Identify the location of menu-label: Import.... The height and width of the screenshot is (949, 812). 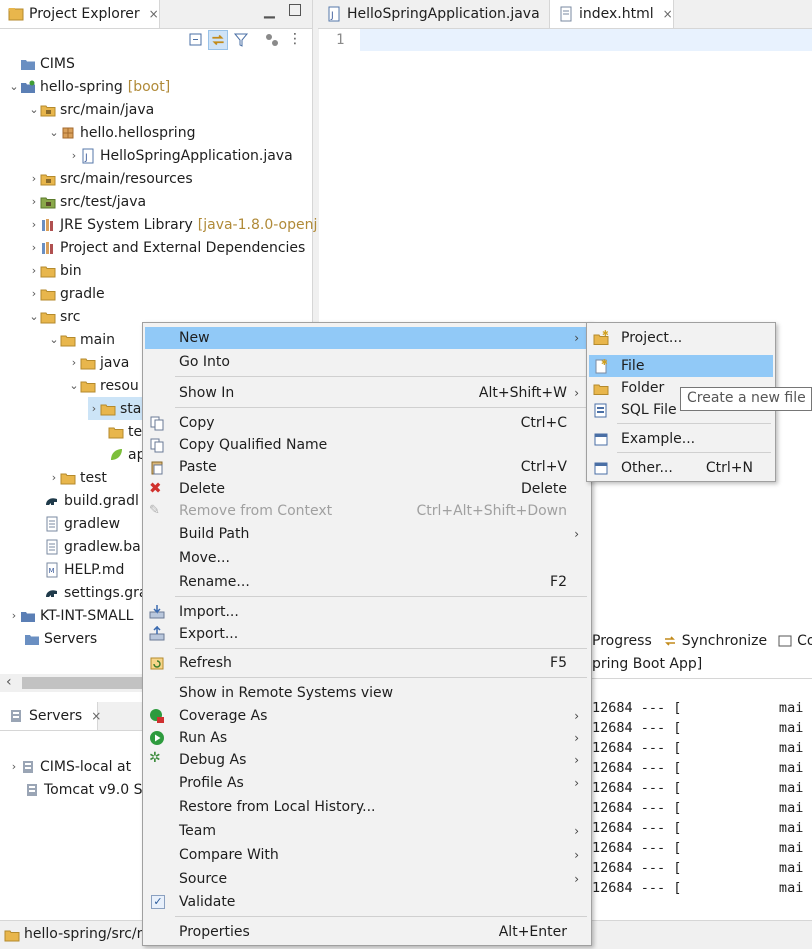
(209, 612).